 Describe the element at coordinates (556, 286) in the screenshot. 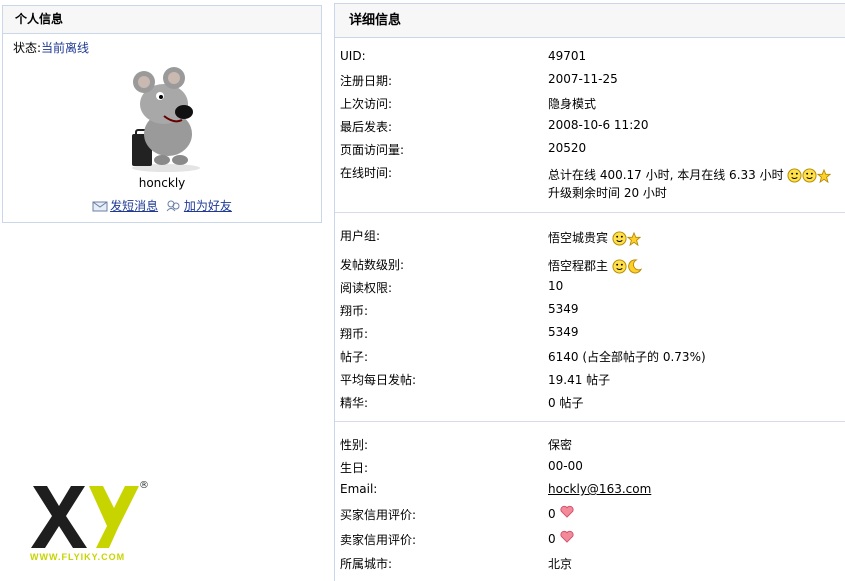

I see `info-value: 10` at that location.